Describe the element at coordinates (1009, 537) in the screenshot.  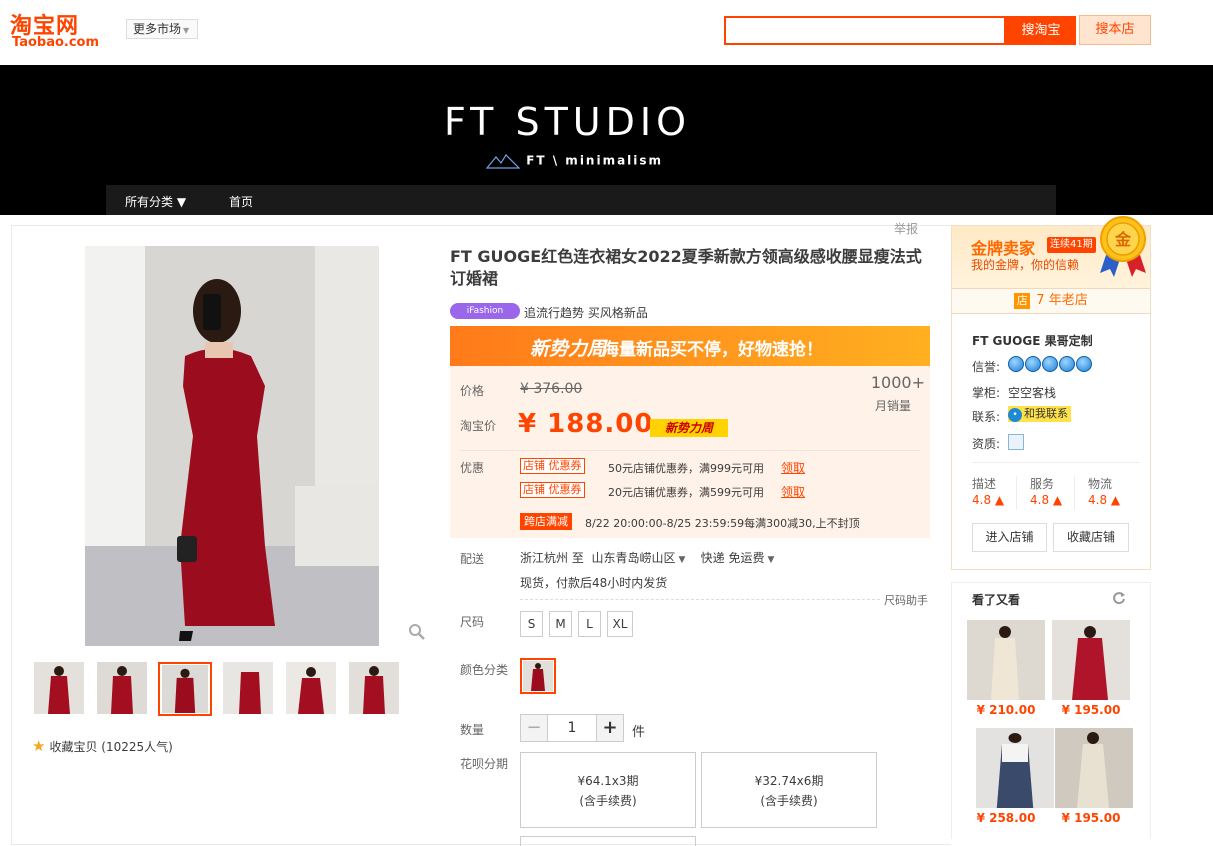
I see `enter-shop-button: 进入店铺` at that location.